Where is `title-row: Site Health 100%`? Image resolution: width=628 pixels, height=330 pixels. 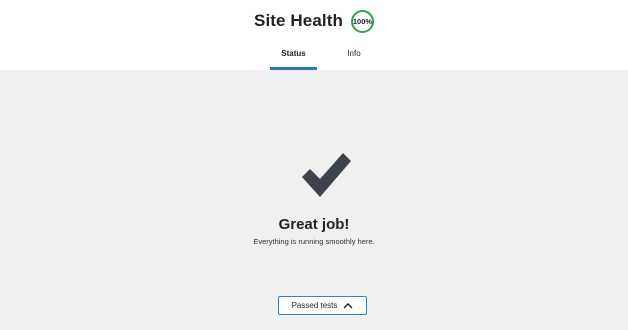
title-row: Site Health 100% is located at coordinates (314, 21).